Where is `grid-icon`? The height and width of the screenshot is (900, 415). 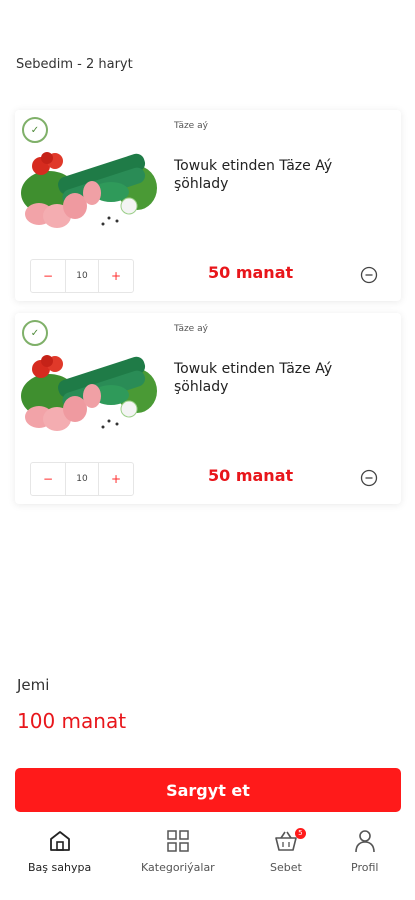
grid-icon is located at coordinates (178, 841).